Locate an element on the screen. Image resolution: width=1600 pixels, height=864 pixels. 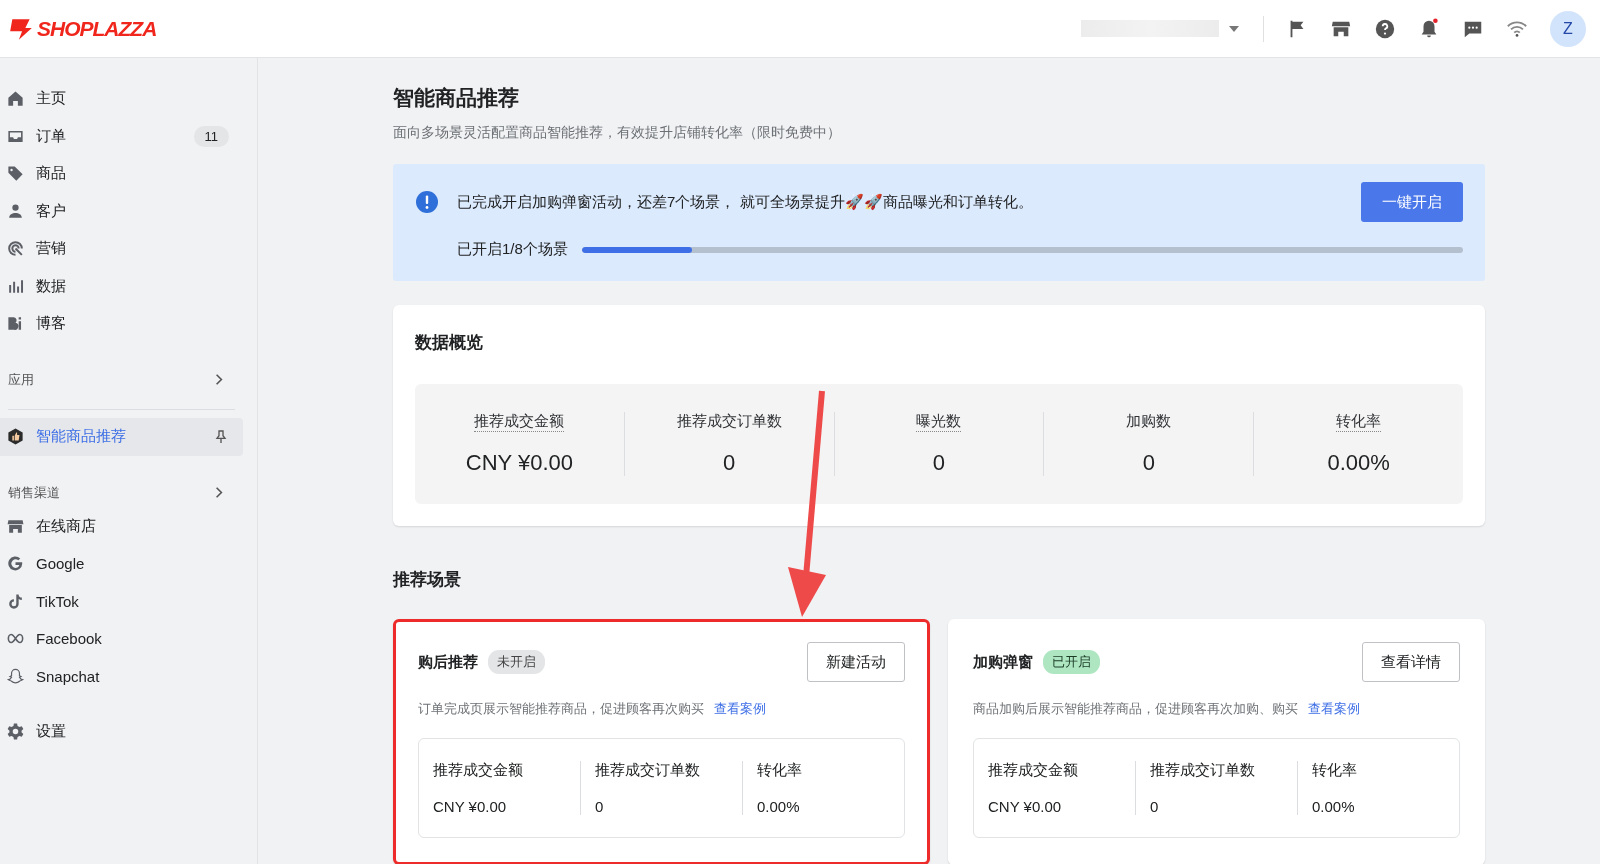
scene-title: 购后推荐 is located at coordinates (448, 662).